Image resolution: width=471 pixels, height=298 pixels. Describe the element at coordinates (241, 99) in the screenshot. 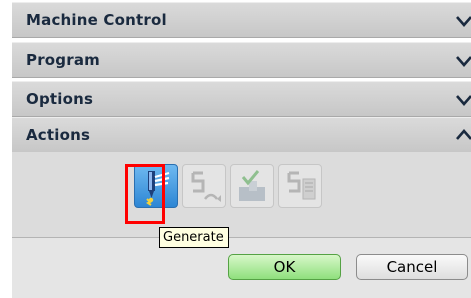

I see `section-options: Options` at that location.